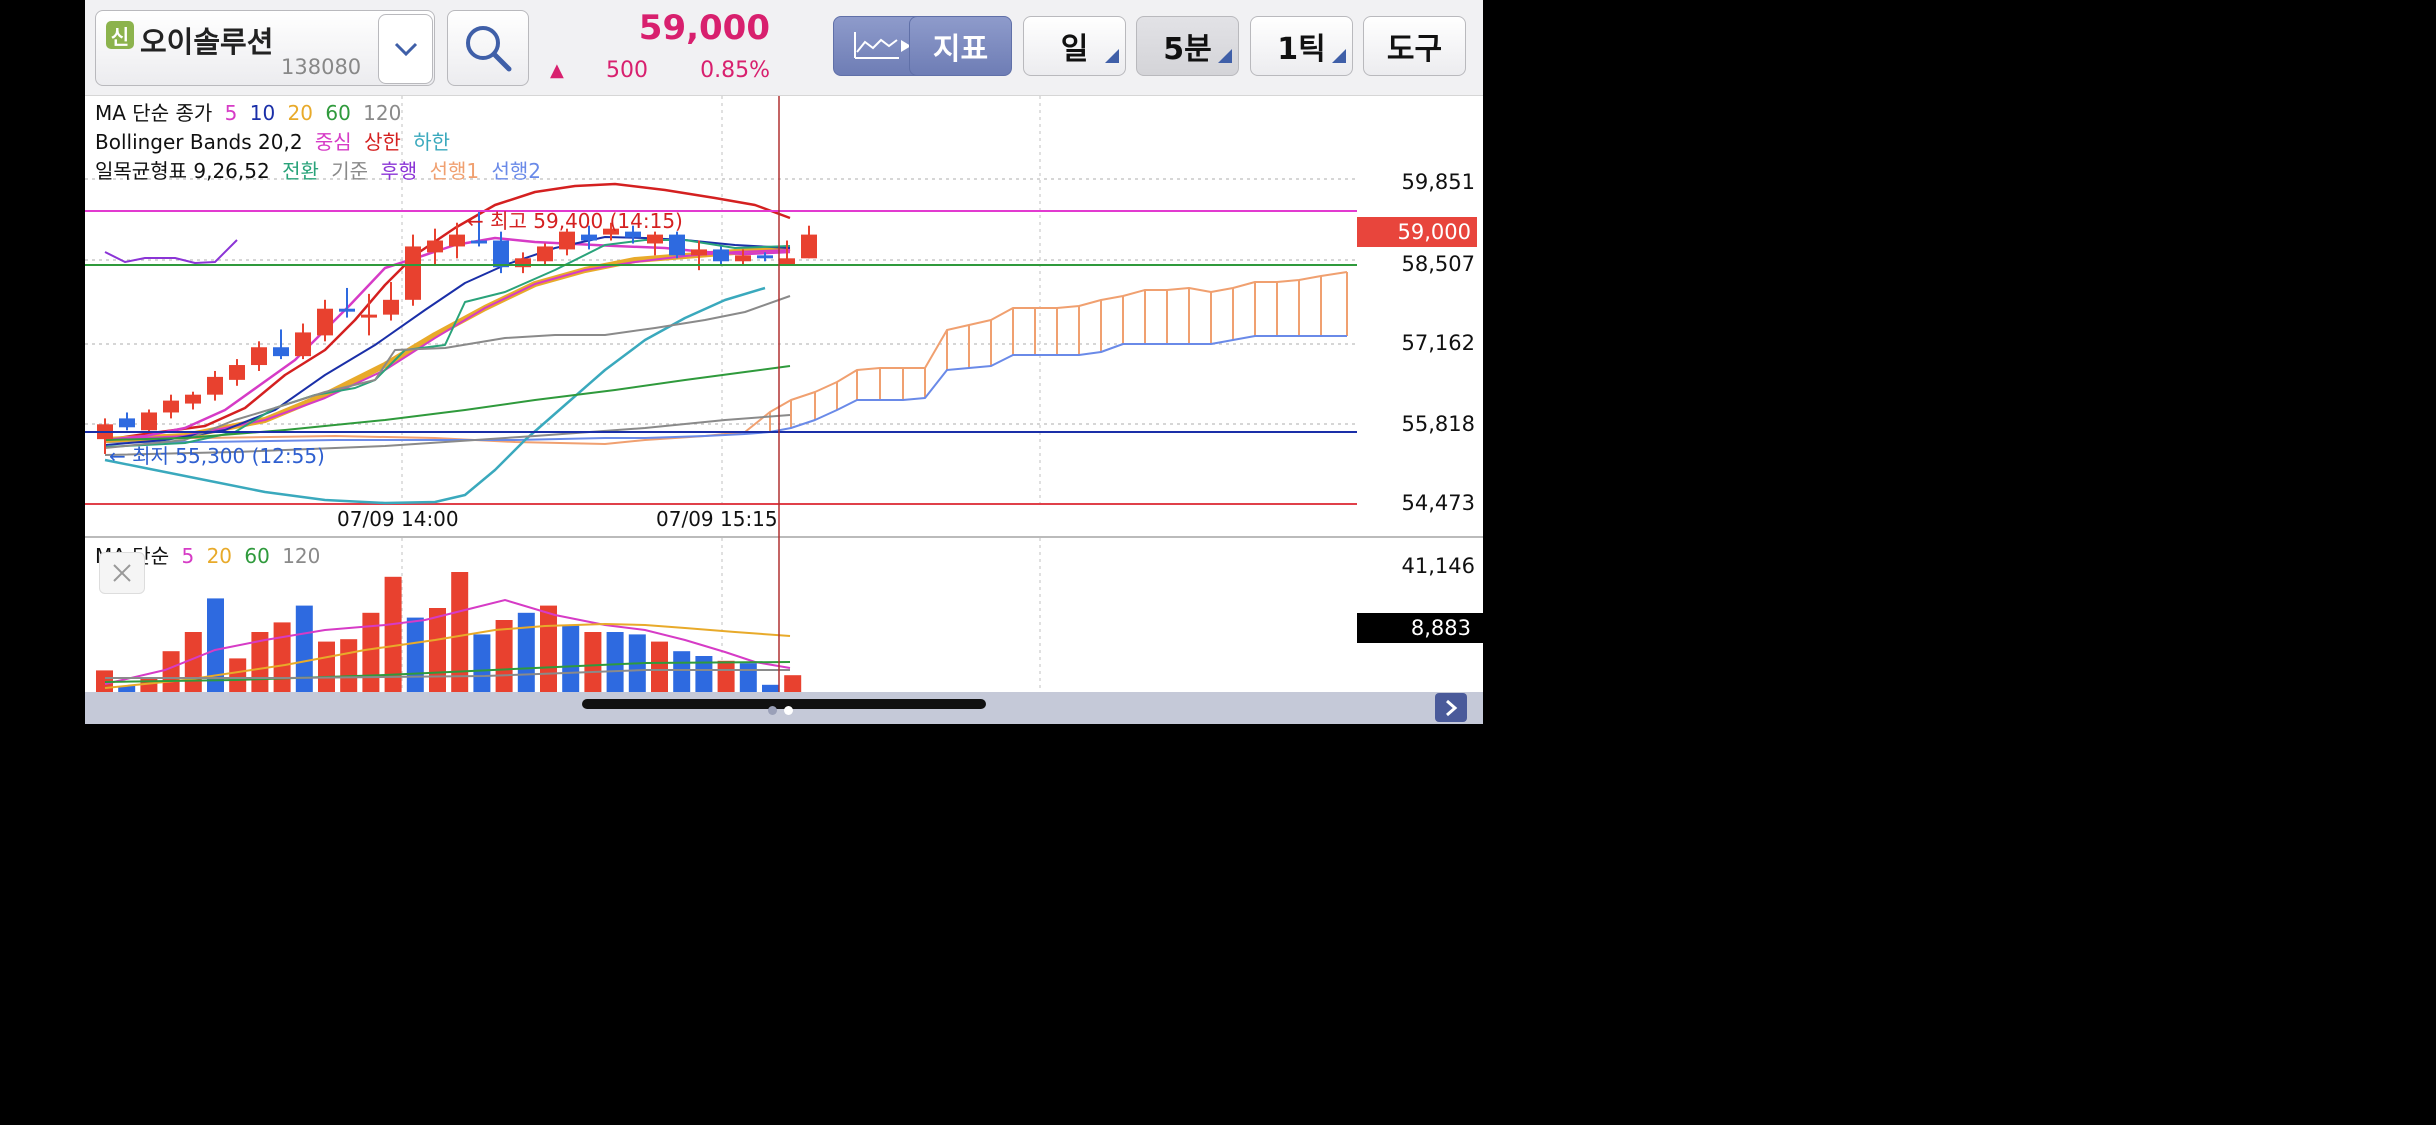 The width and height of the screenshot is (2436, 1125). Describe the element at coordinates (1420, 628) in the screenshot. I see `current-volume-marker: 8,883` at that location.